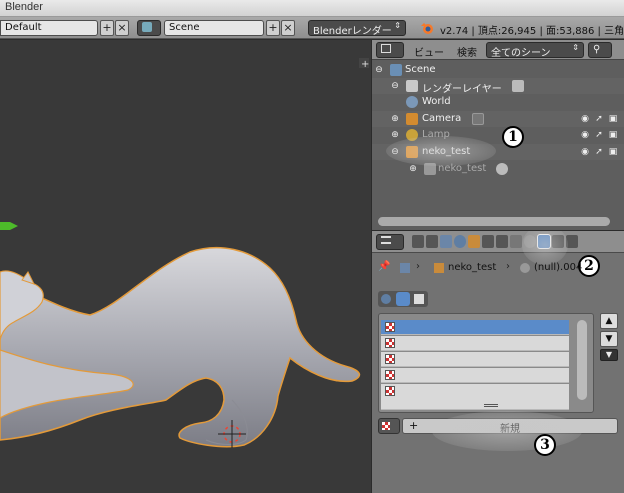 The height and width of the screenshot is (493, 624). I want to click on breadcrumb: 📌 › neko_test › (null).004, so click(480, 269).